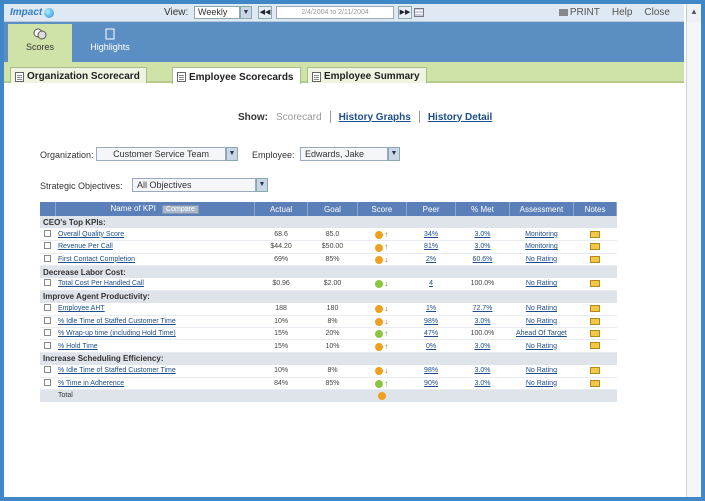  I want to click on peer-link: 4, so click(431, 284).